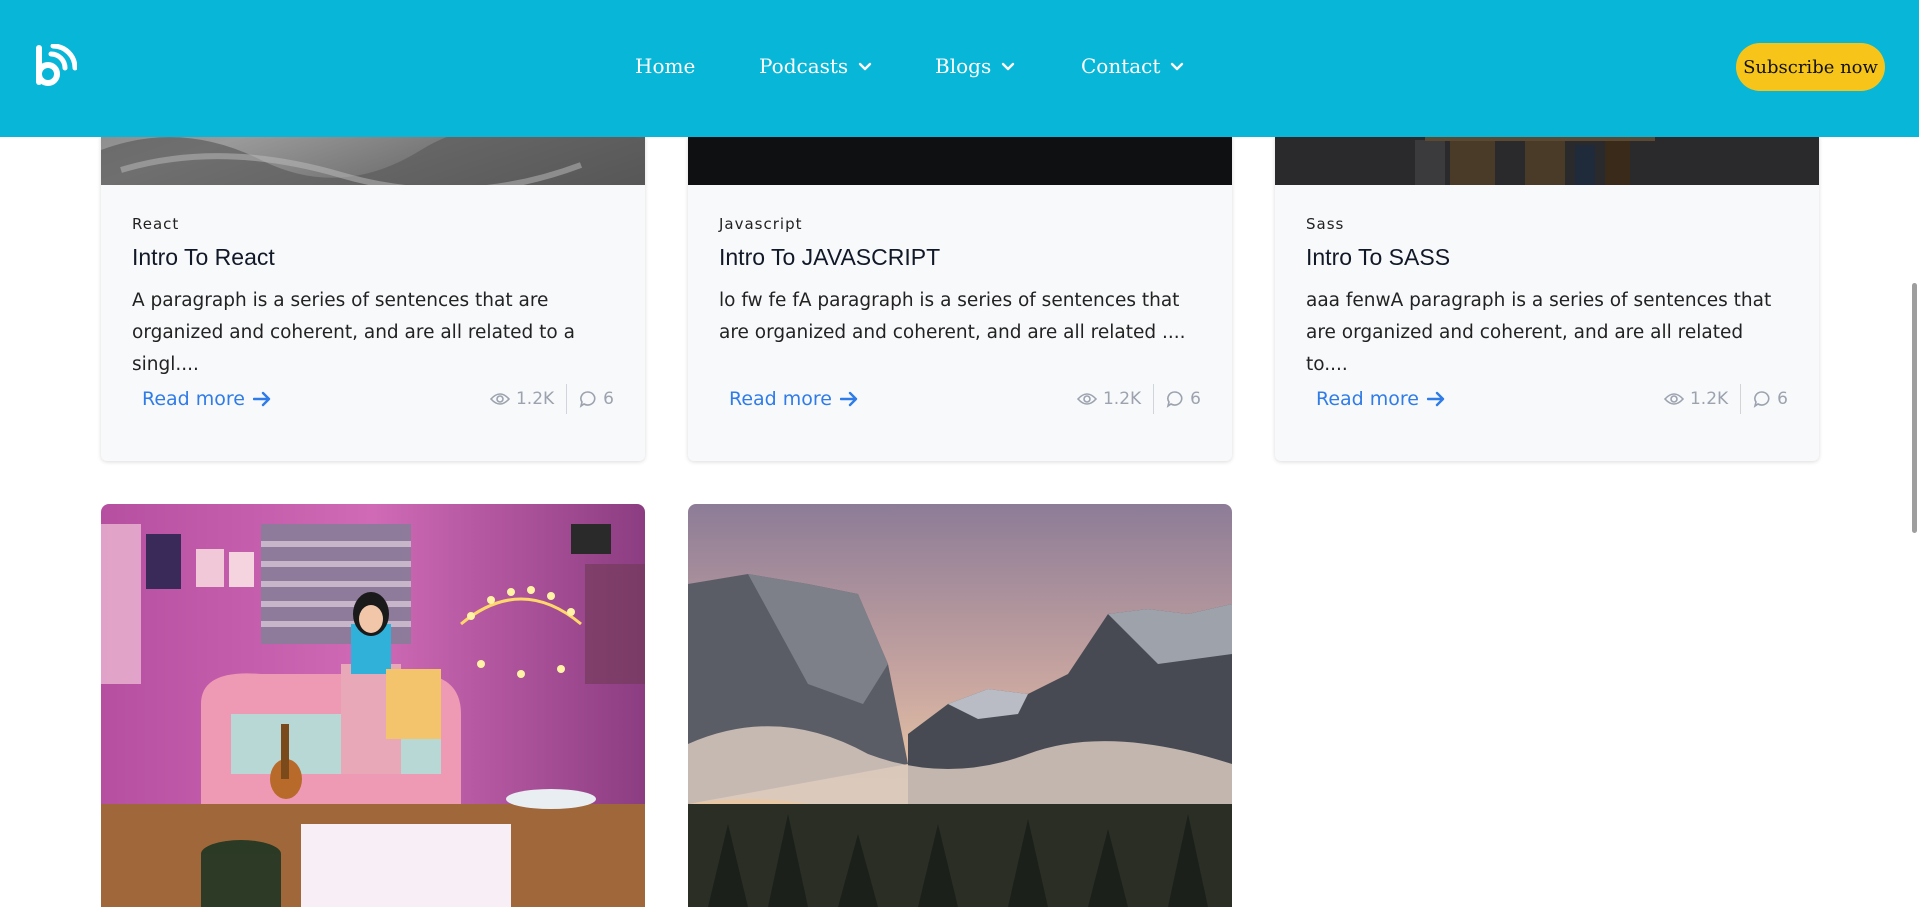 This screenshot has height=907, width=1919. What do you see at coordinates (156, 224) in the screenshot?
I see `card-category: React` at bounding box center [156, 224].